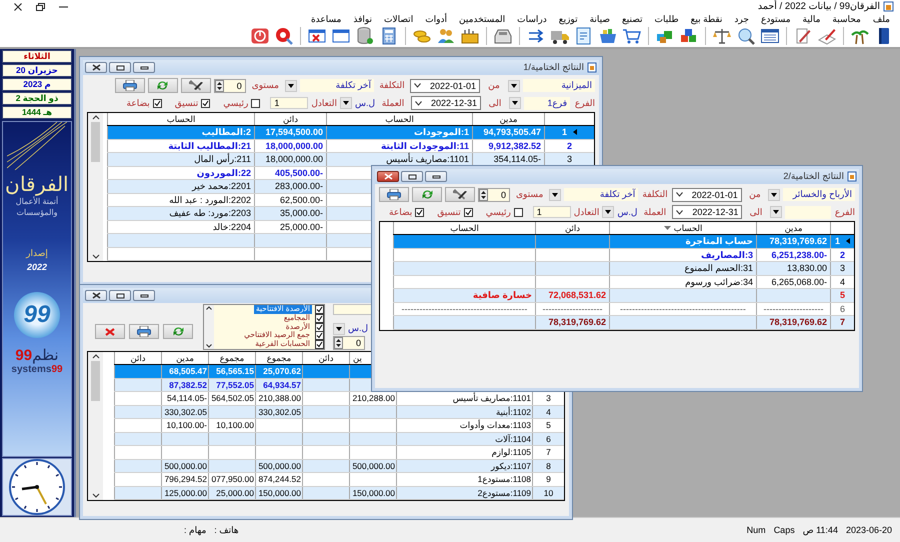 This screenshot has width=900, height=542. I want to click on menu-item: دراسات, so click(532, 19).